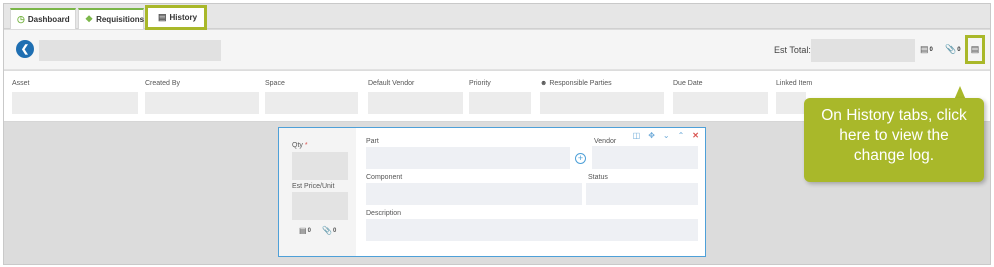  What do you see at coordinates (468, 158) in the screenshot?
I see `part-field` at bounding box center [468, 158].